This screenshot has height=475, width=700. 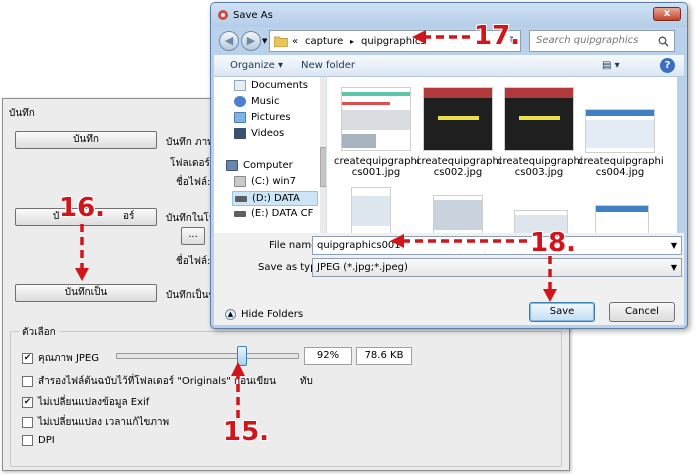 What do you see at coordinates (397, 241) in the screenshot?
I see `arrow-18-head` at bounding box center [397, 241].